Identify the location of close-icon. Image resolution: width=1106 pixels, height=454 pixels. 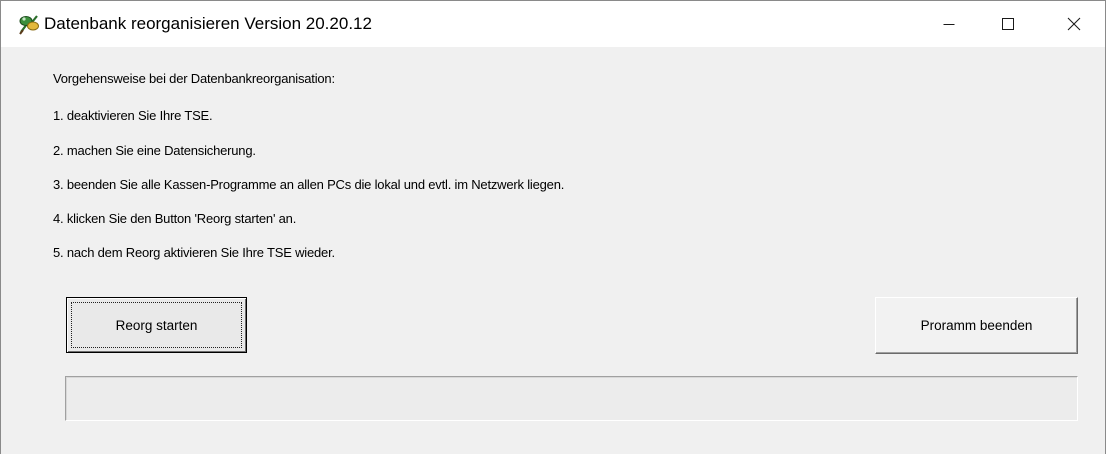
(1074, 24).